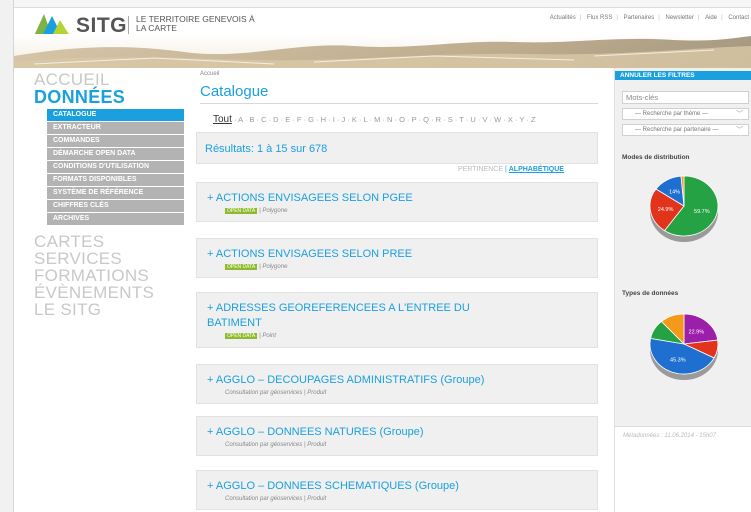 Image resolution: width=751 pixels, height=512 pixels. I want to click on pie-slice-label: 59.7%, so click(702, 212).